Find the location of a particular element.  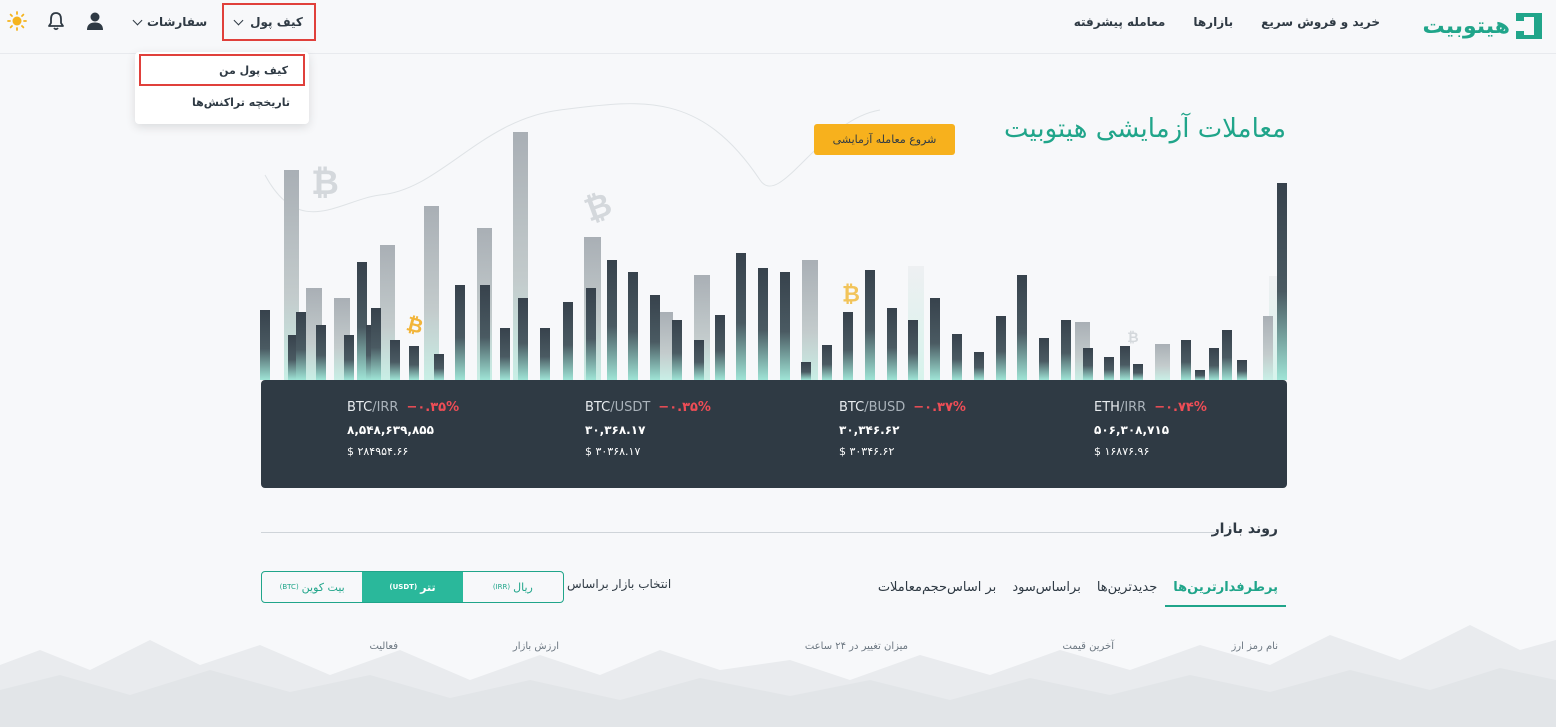

brand-logo: هیتوبیت is located at coordinates (1482, 26).